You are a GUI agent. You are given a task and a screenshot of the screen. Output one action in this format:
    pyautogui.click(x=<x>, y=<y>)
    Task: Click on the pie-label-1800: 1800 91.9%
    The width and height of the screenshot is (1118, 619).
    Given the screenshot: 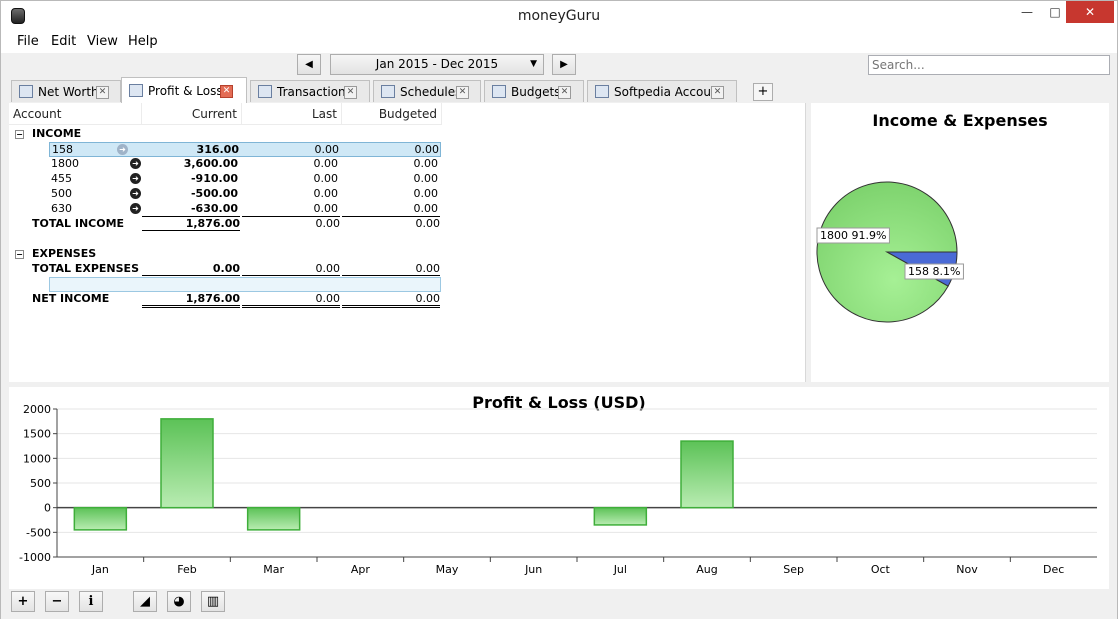 What is the action you would take?
    pyautogui.click(x=853, y=235)
    